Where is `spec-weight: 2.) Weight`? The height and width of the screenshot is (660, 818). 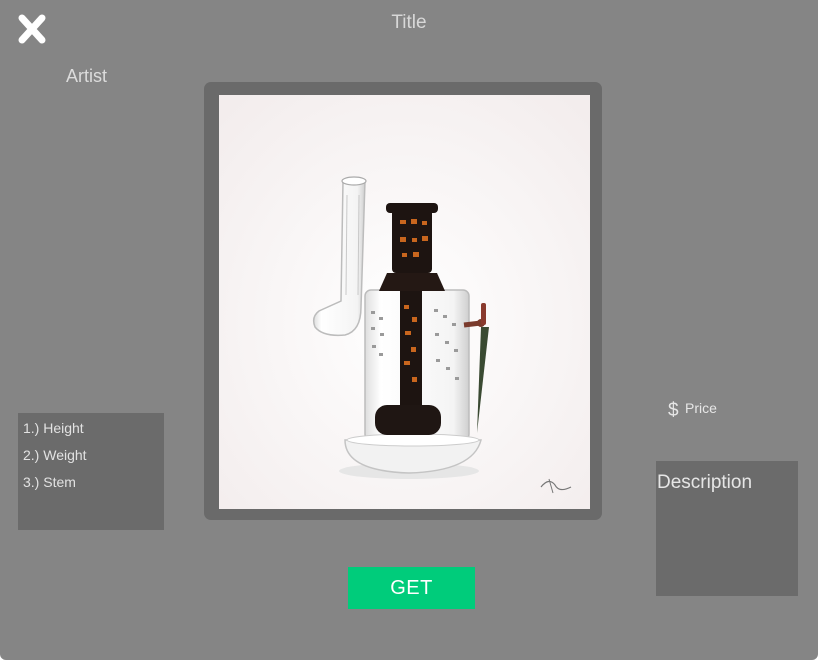 spec-weight: 2.) Weight is located at coordinates (55, 455).